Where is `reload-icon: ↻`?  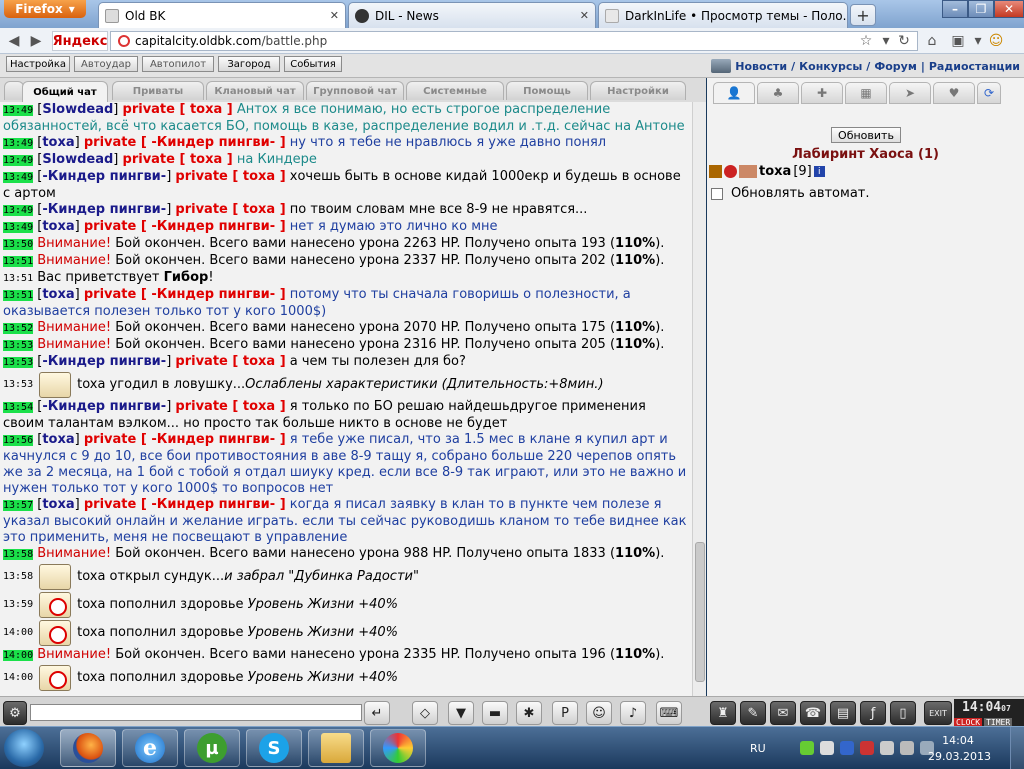
reload-icon: ↻ is located at coordinates (904, 41).